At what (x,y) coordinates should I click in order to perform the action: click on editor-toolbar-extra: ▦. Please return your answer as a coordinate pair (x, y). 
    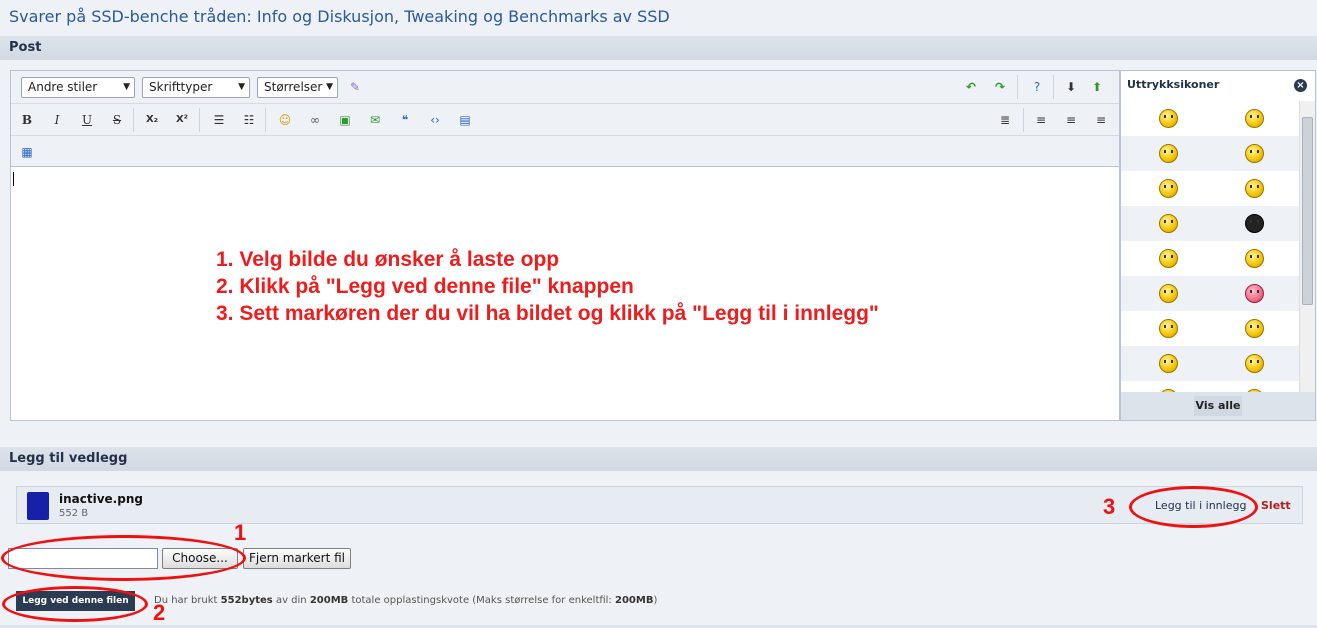
    Looking at the image, I should click on (565, 151).